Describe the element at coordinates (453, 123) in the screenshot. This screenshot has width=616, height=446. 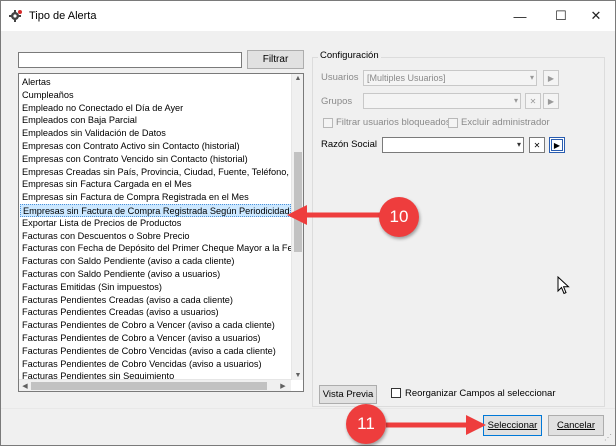
I see `excluir-admin-checkbox` at that location.